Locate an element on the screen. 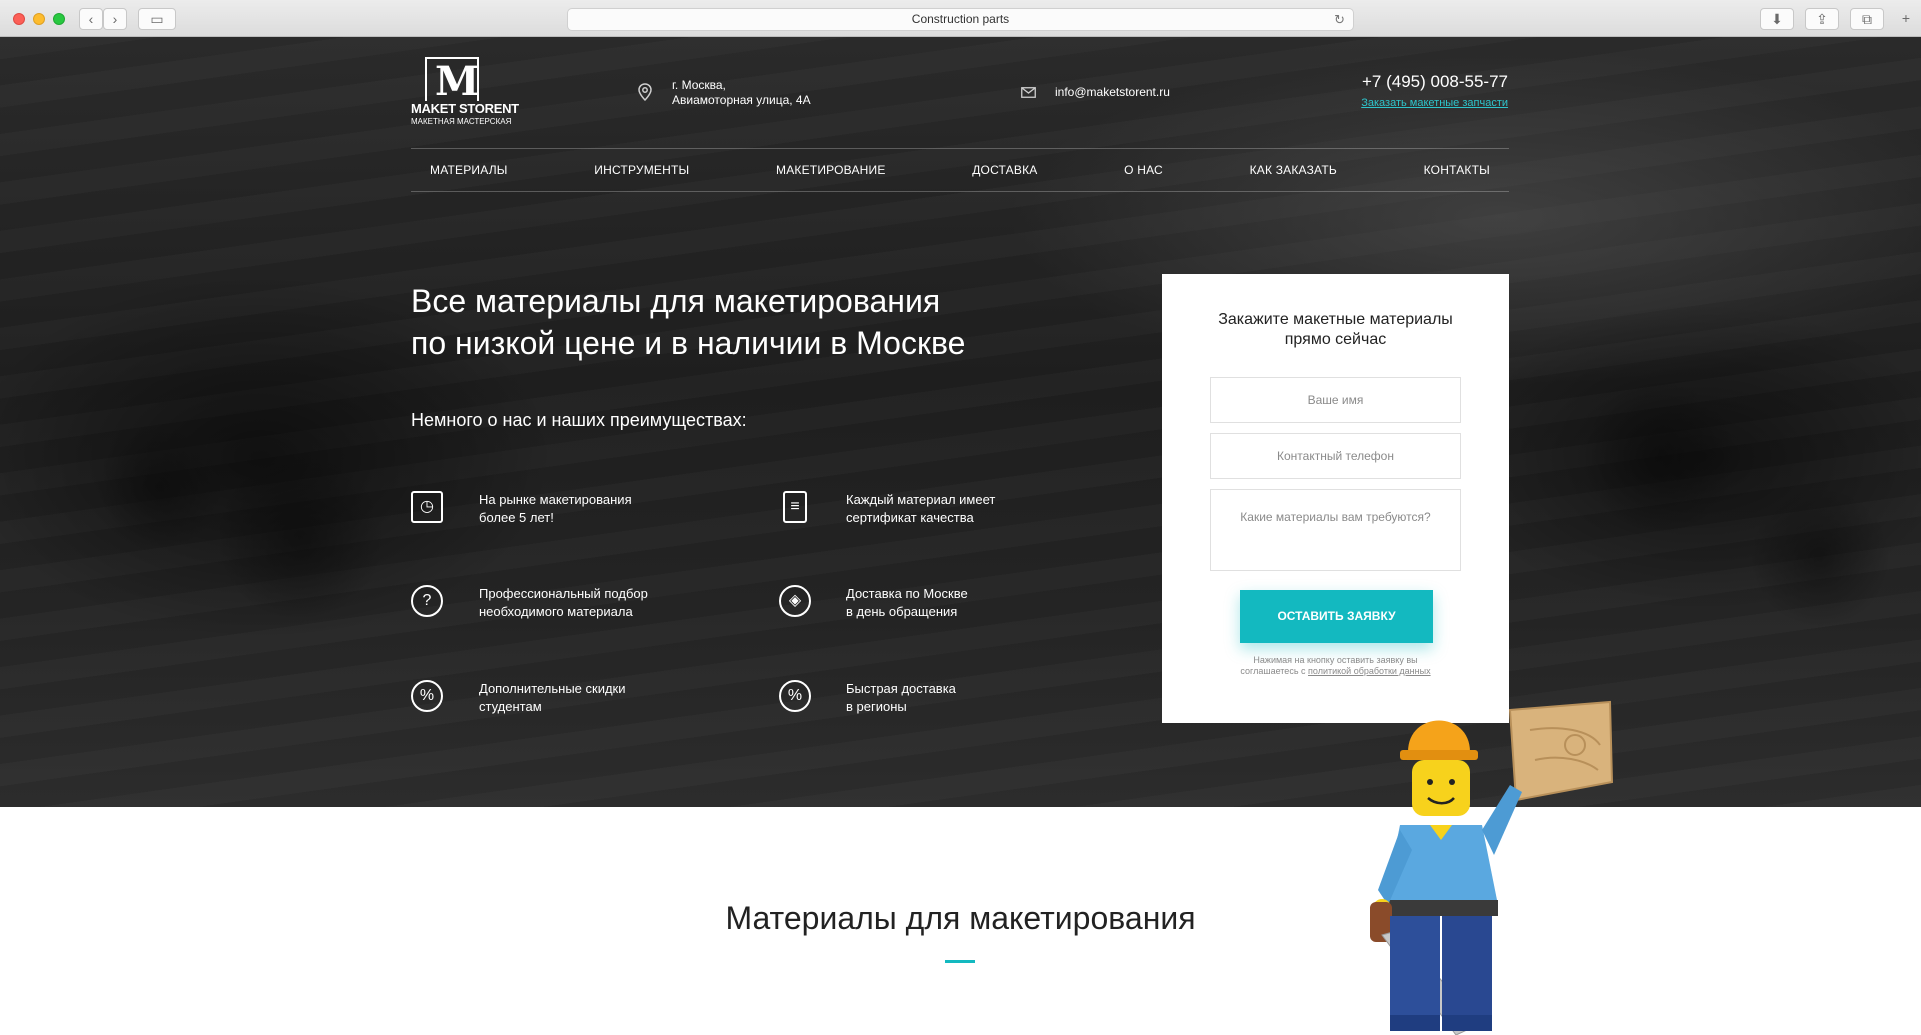  name-field: Ваше имя is located at coordinates (1335, 400).